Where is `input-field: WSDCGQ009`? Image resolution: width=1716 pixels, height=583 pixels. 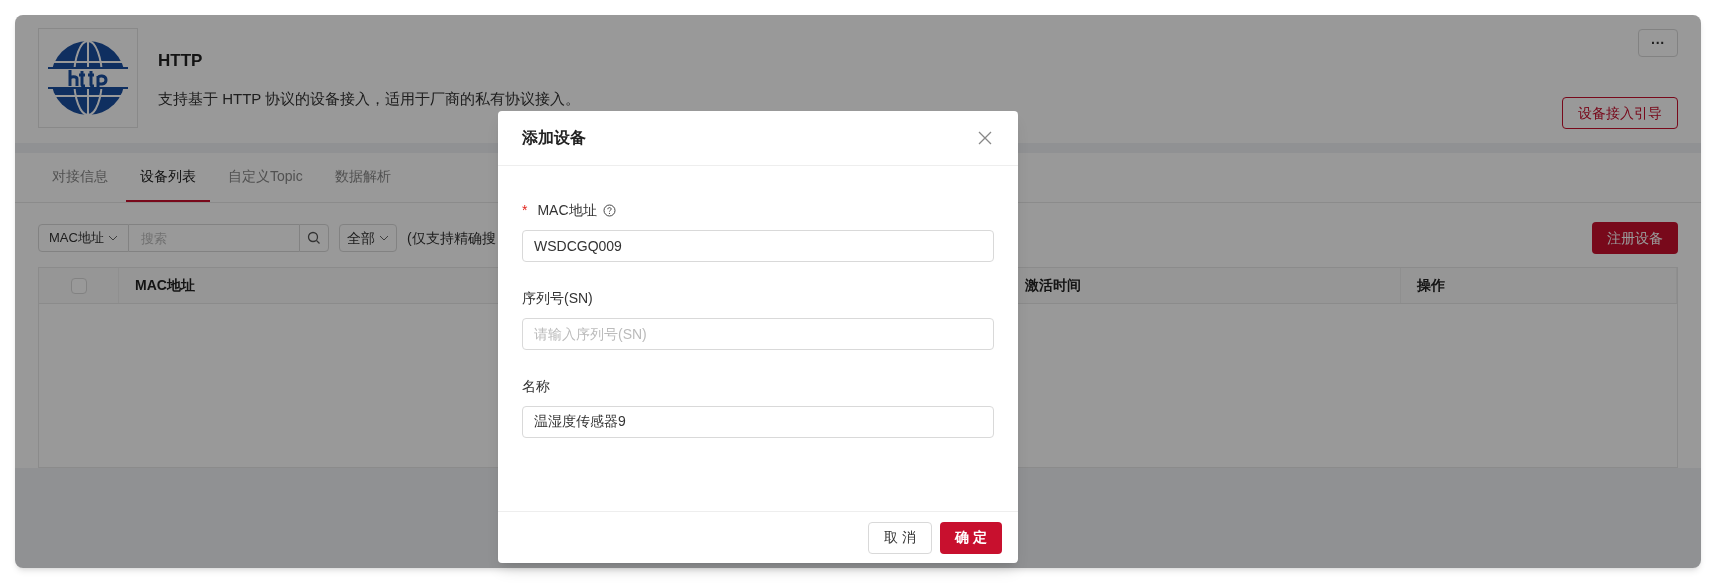 input-field: WSDCGQ009 is located at coordinates (758, 246).